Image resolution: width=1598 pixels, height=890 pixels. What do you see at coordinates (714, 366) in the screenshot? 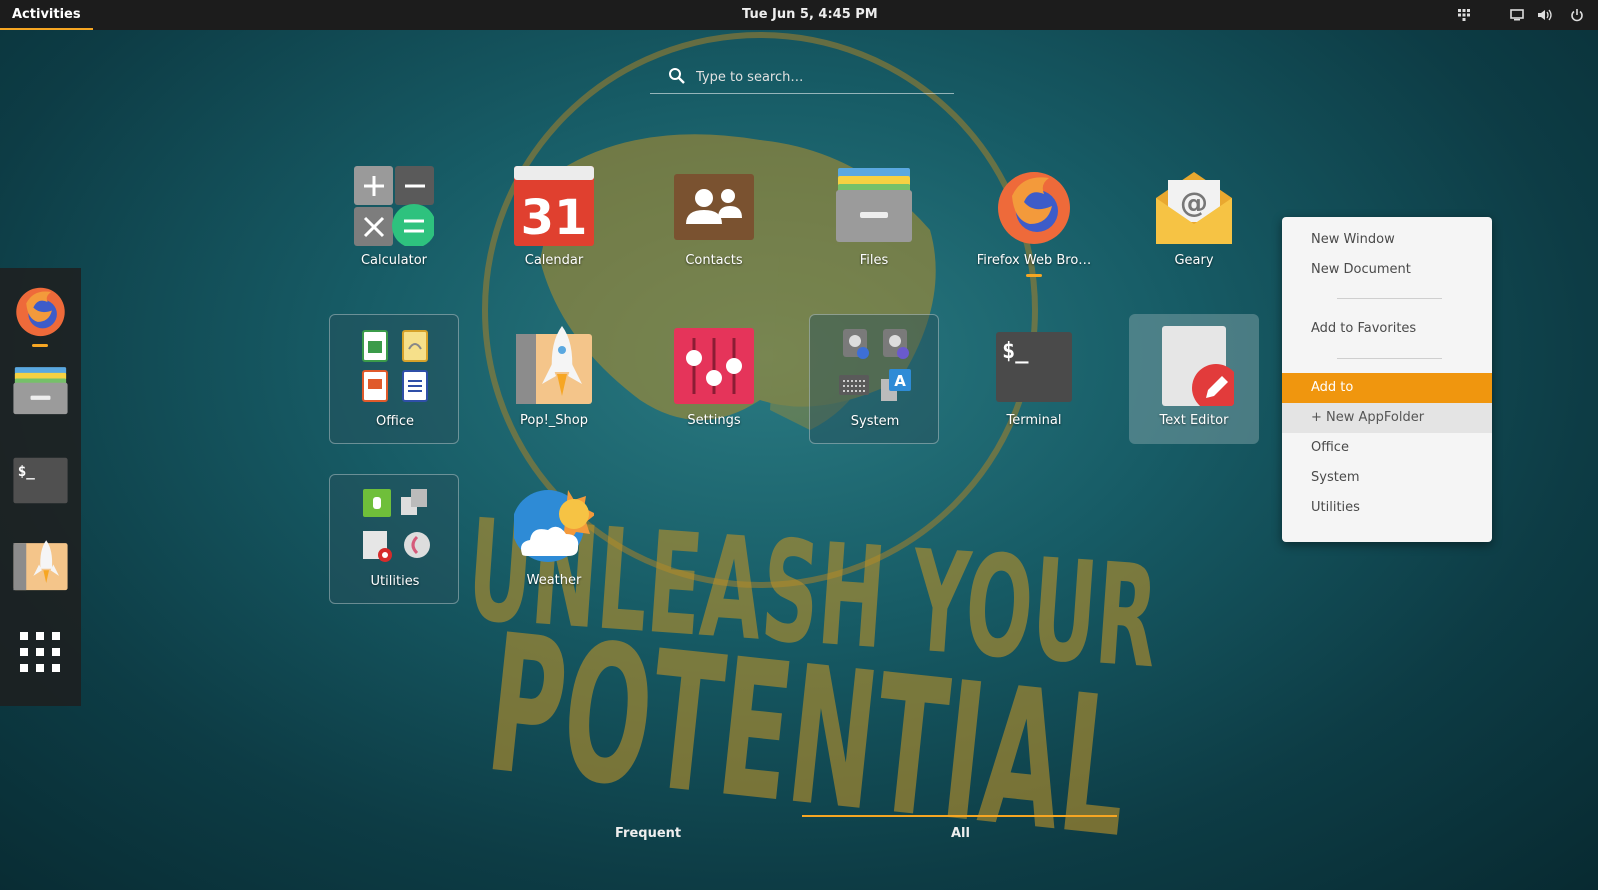
I see `settings-icon` at bounding box center [714, 366].